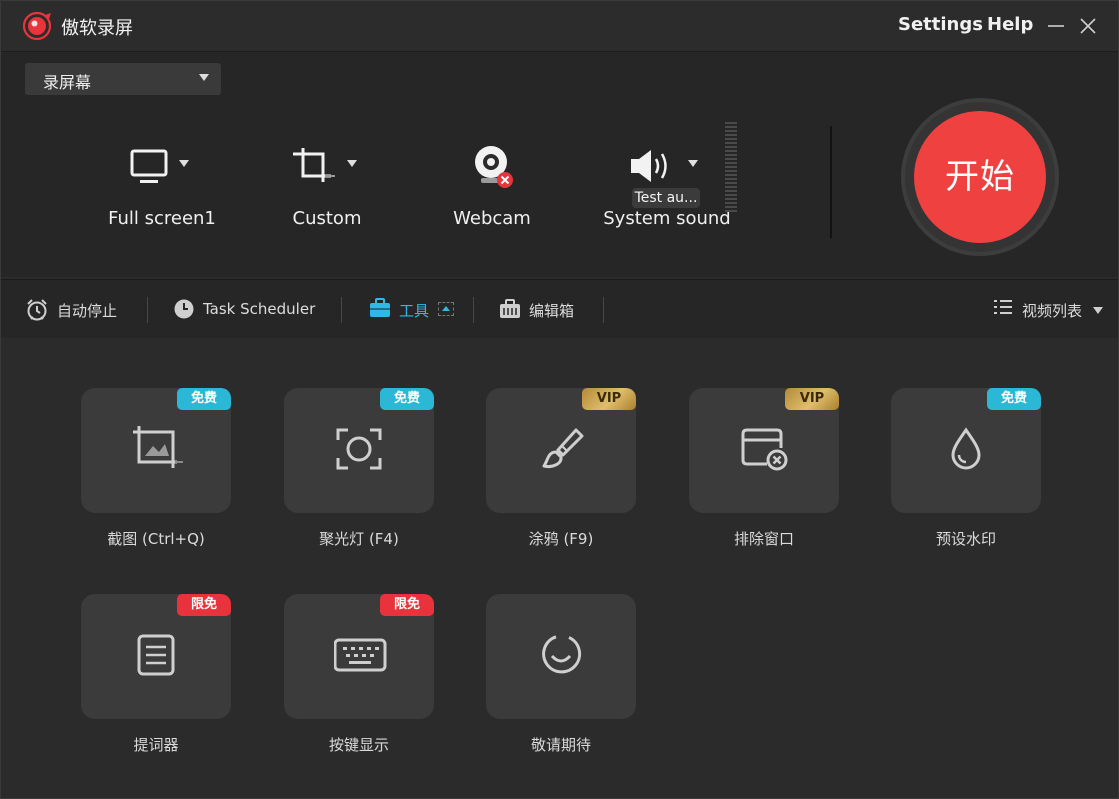 Image resolution: width=1119 pixels, height=799 pixels. Describe the element at coordinates (1010, 24) in the screenshot. I see `help-link: Help` at that location.